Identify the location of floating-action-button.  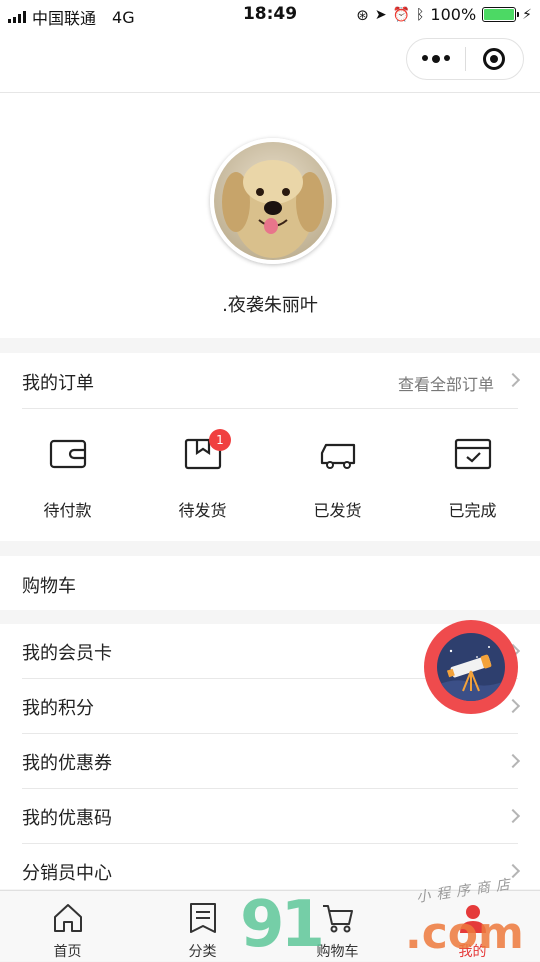
(471, 667).